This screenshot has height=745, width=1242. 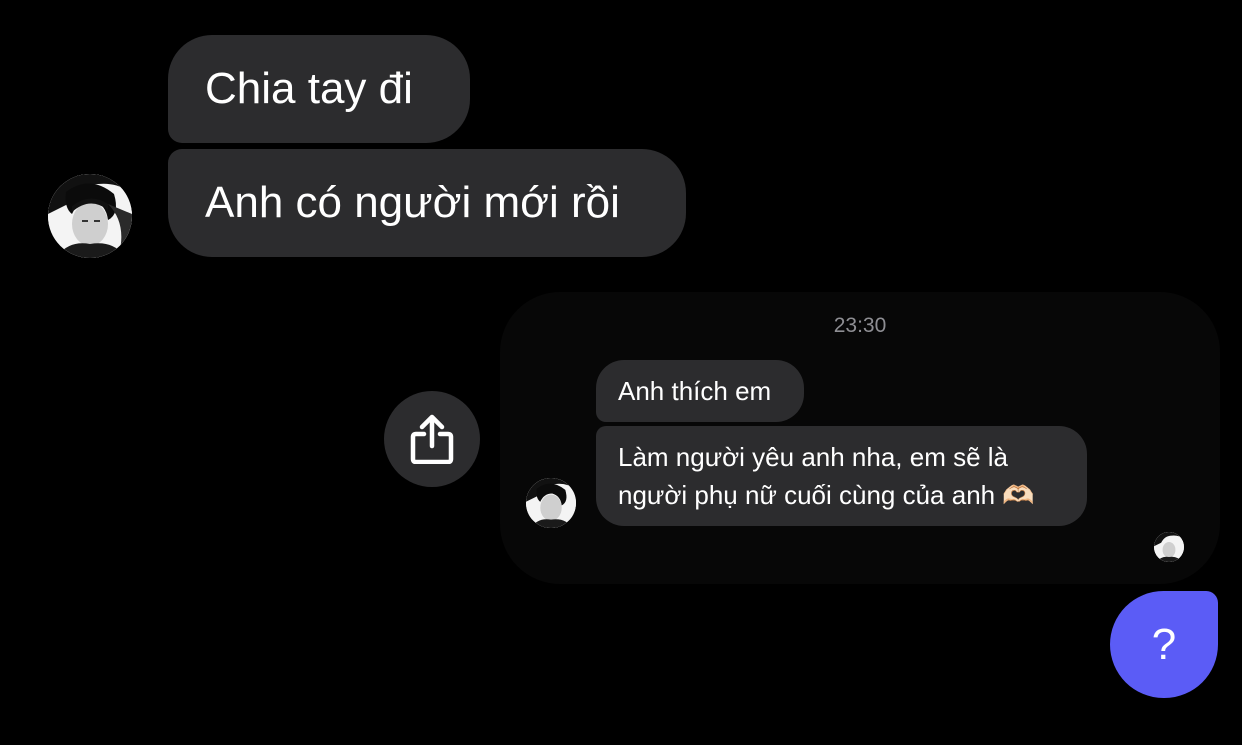 I want to click on message-text: Anh có người mới rồi, so click(x=412, y=202).